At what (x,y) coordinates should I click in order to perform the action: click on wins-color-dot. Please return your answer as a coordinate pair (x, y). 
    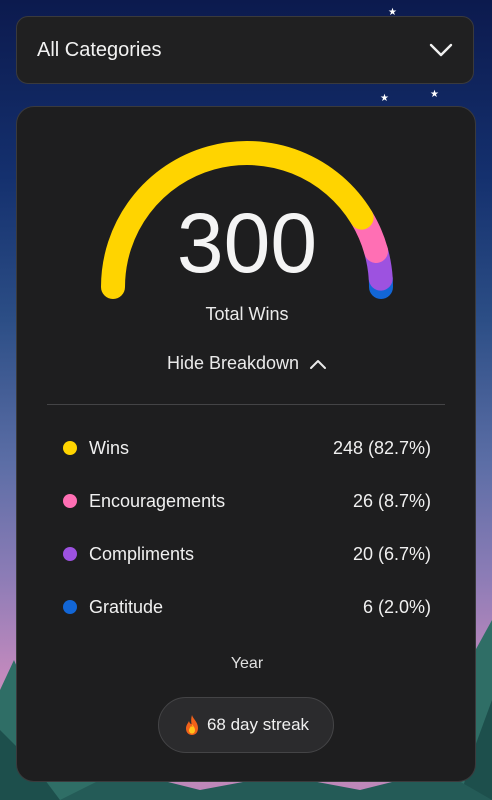
    Looking at the image, I should click on (70, 448).